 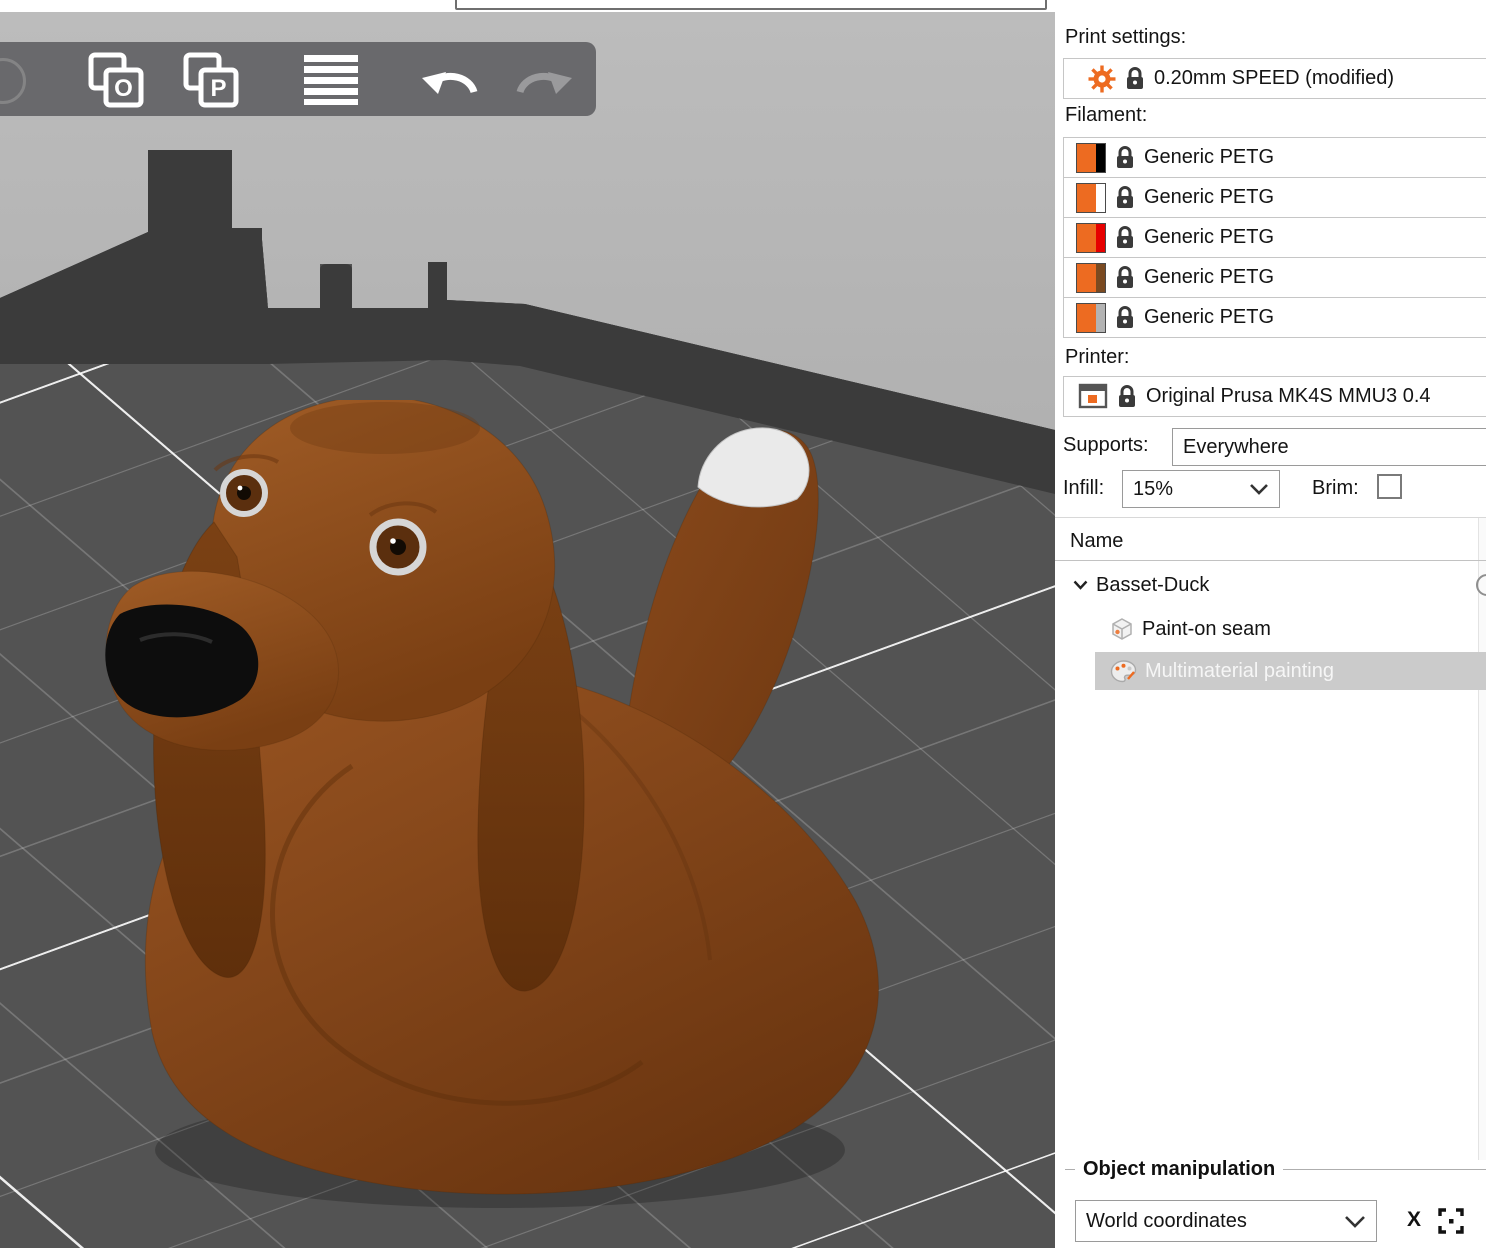 I want to click on copy-button: O, so click(x=115, y=79).